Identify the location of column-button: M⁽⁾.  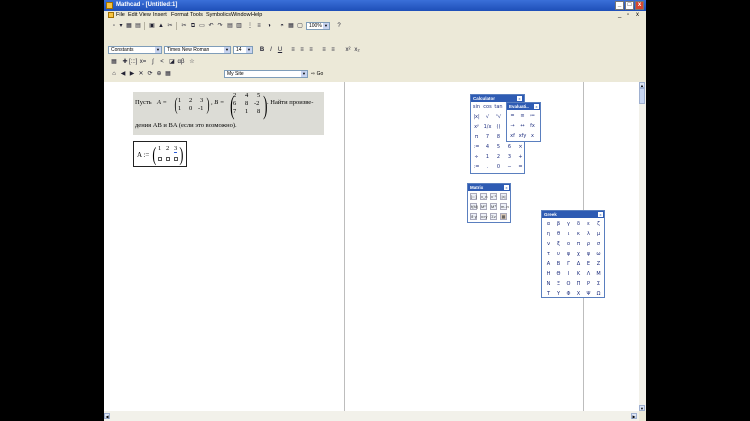
(483, 206).